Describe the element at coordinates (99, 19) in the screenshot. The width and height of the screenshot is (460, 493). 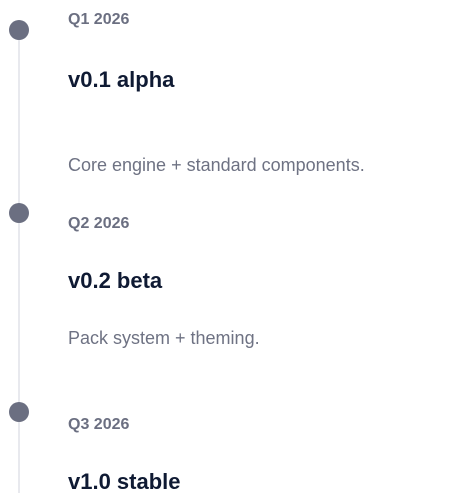
I see `milestone-quarter: Q1 2026` at that location.